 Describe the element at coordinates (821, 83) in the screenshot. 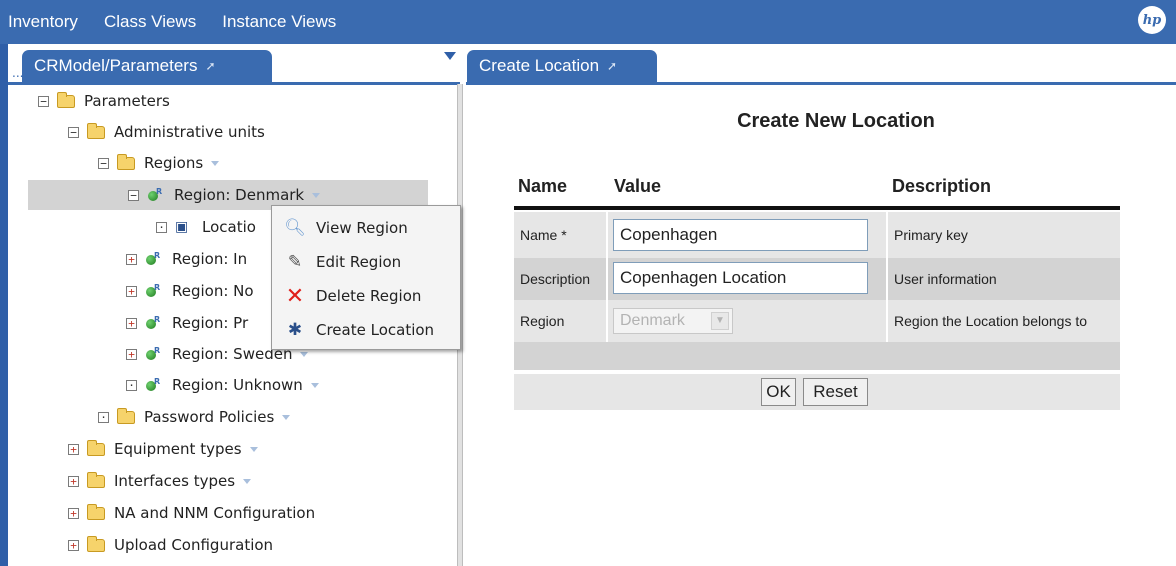

I see `right-tab-underline` at that location.